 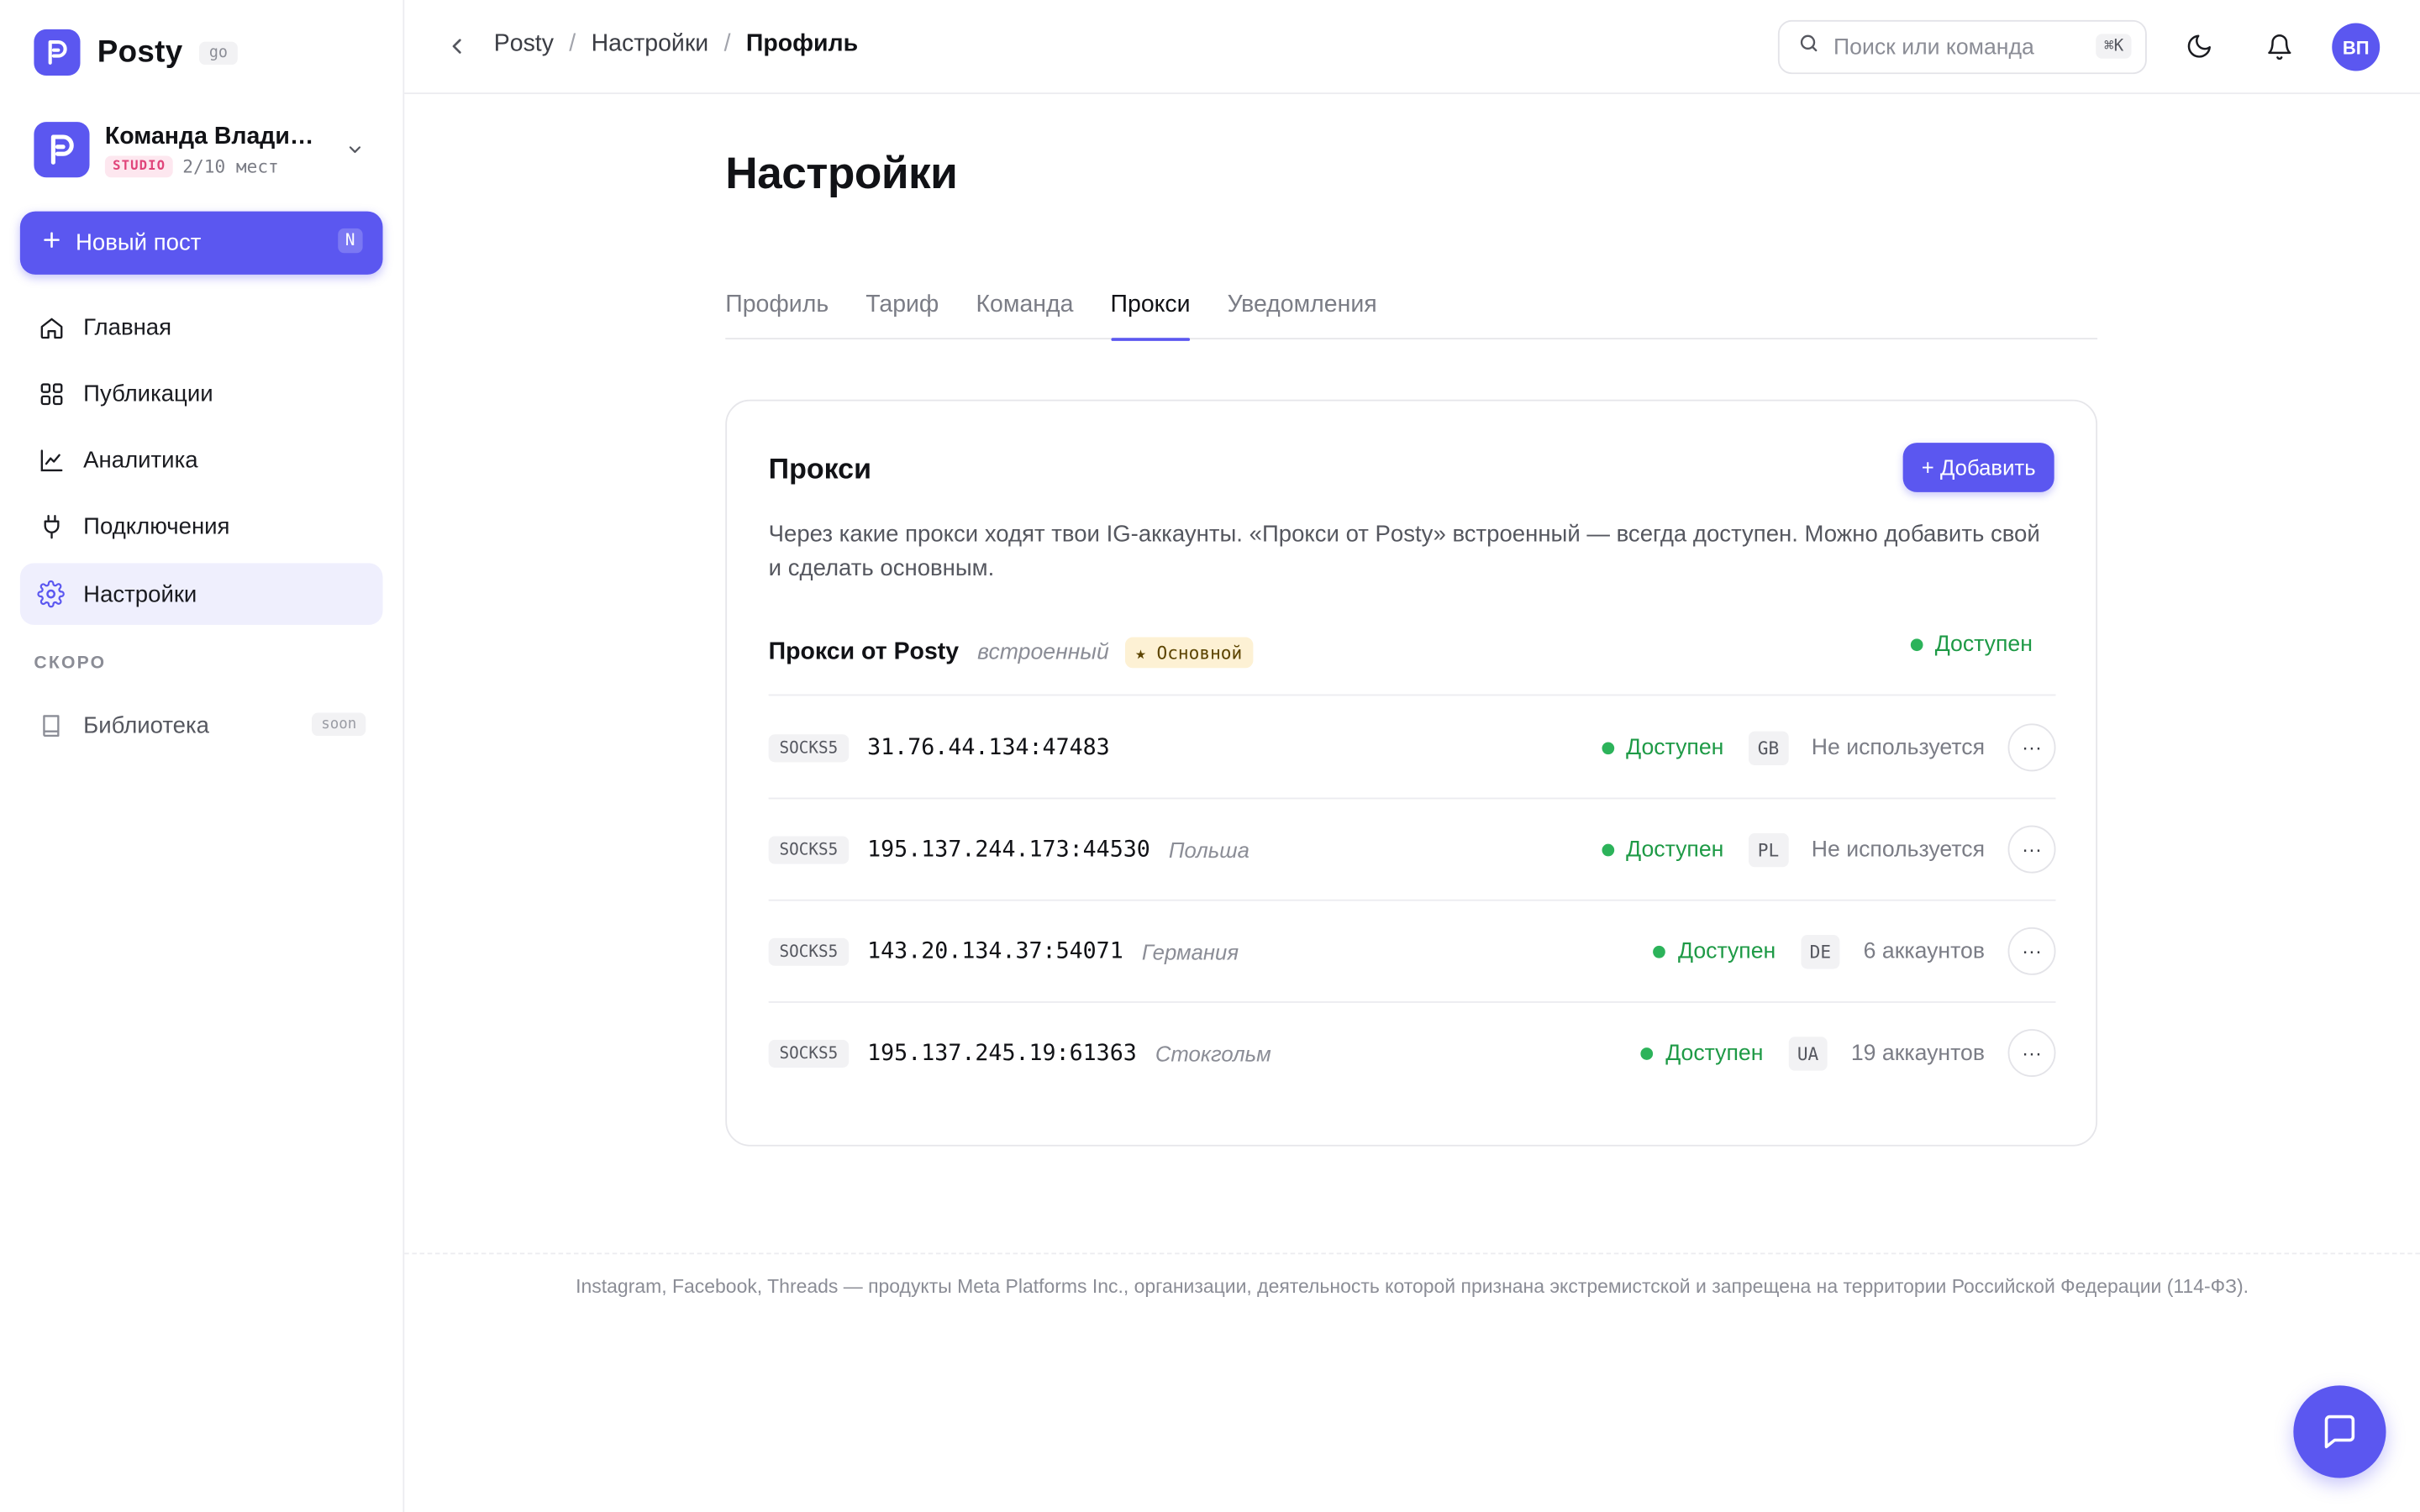 I want to click on search-input, so click(x=1949, y=47).